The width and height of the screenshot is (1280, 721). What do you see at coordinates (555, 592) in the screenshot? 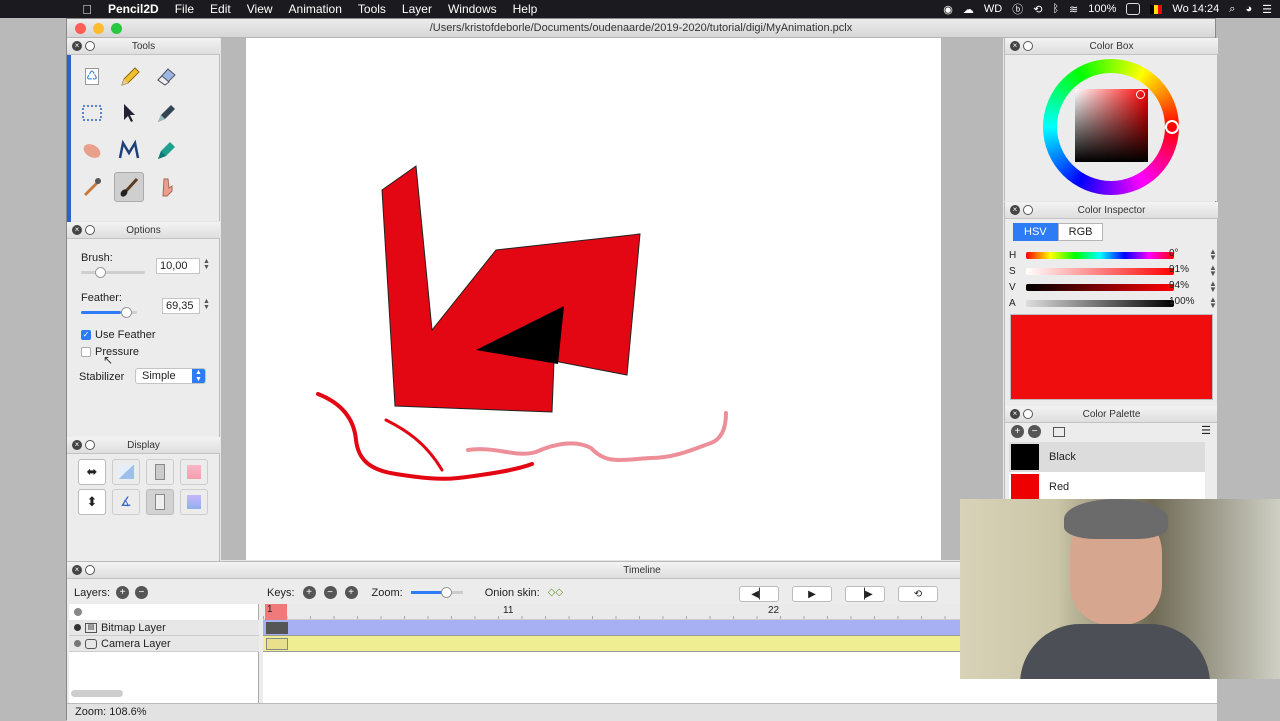
I see `onion-skin-icon: ◇◇` at bounding box center [555, 592].